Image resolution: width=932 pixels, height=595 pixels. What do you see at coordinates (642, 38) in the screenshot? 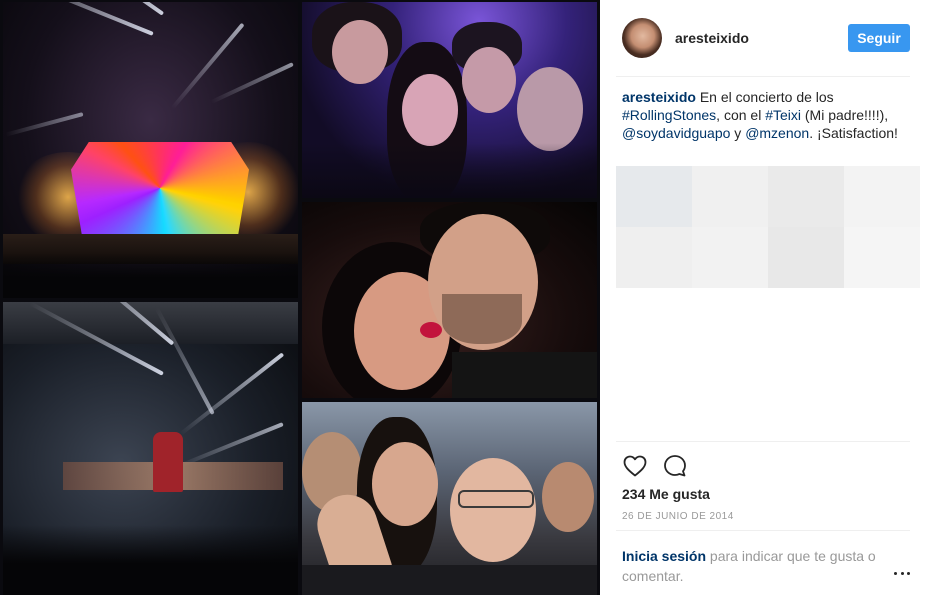
I see `avatar` at bounding box center [642, 38].